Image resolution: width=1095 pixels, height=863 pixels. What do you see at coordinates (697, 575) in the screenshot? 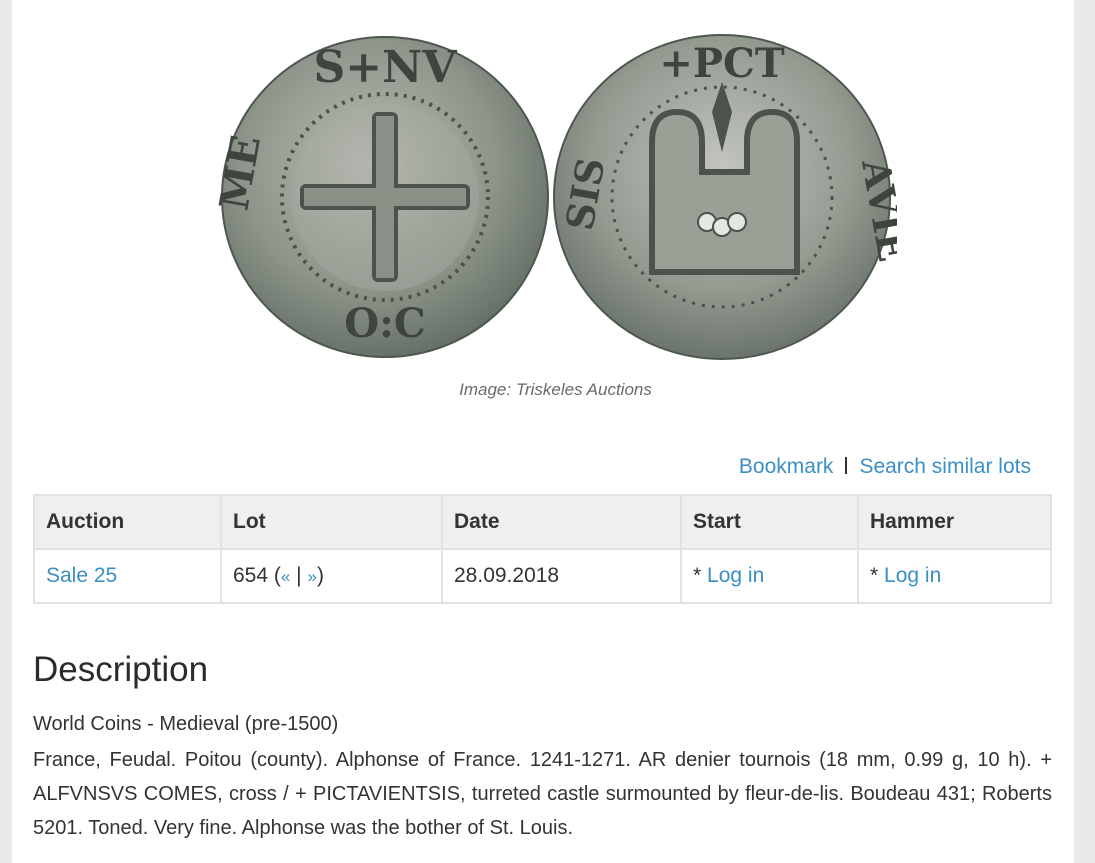
I see `start-prefix: *` at bounding box center [697, 575].